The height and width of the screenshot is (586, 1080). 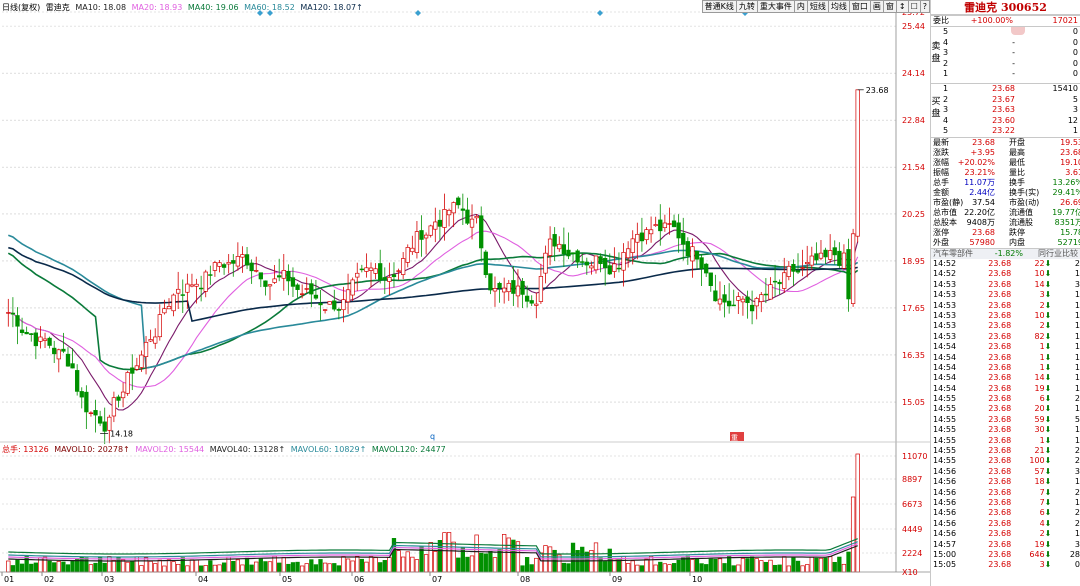 What do you see at coordinates (945, 212) in the screenshot?
I see `quote-label: 总市值` at bounding box center [945, 212].